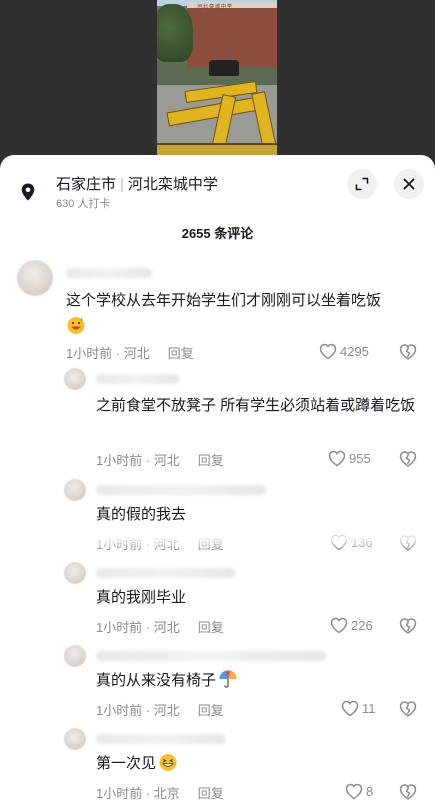  I want to click on close-icon, so click(409, 184).